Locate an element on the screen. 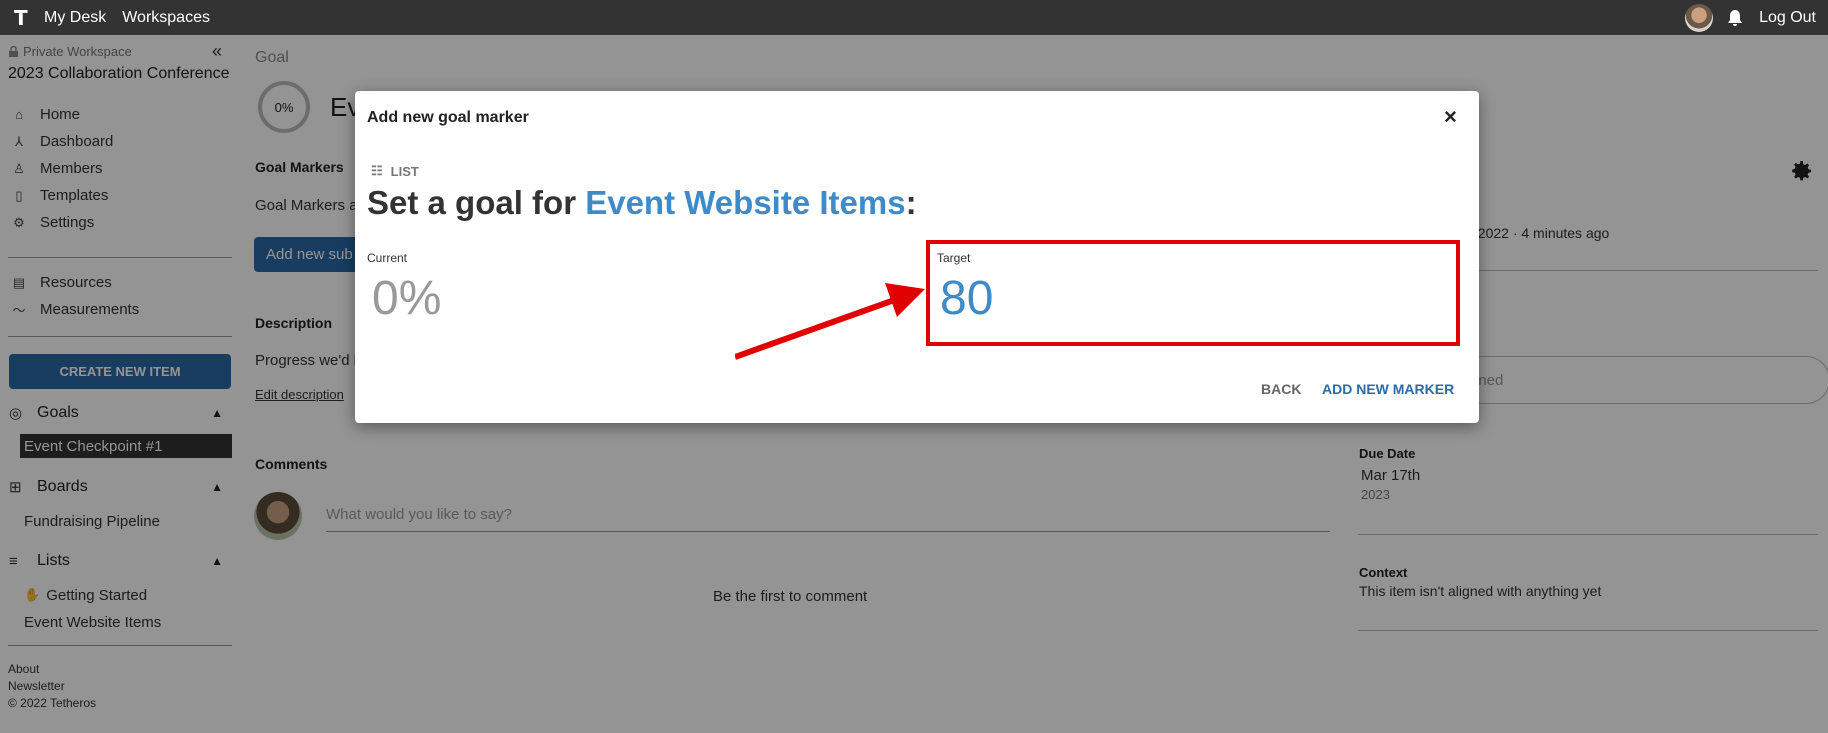  current-value: 0% is located at coordinates (407, 298).